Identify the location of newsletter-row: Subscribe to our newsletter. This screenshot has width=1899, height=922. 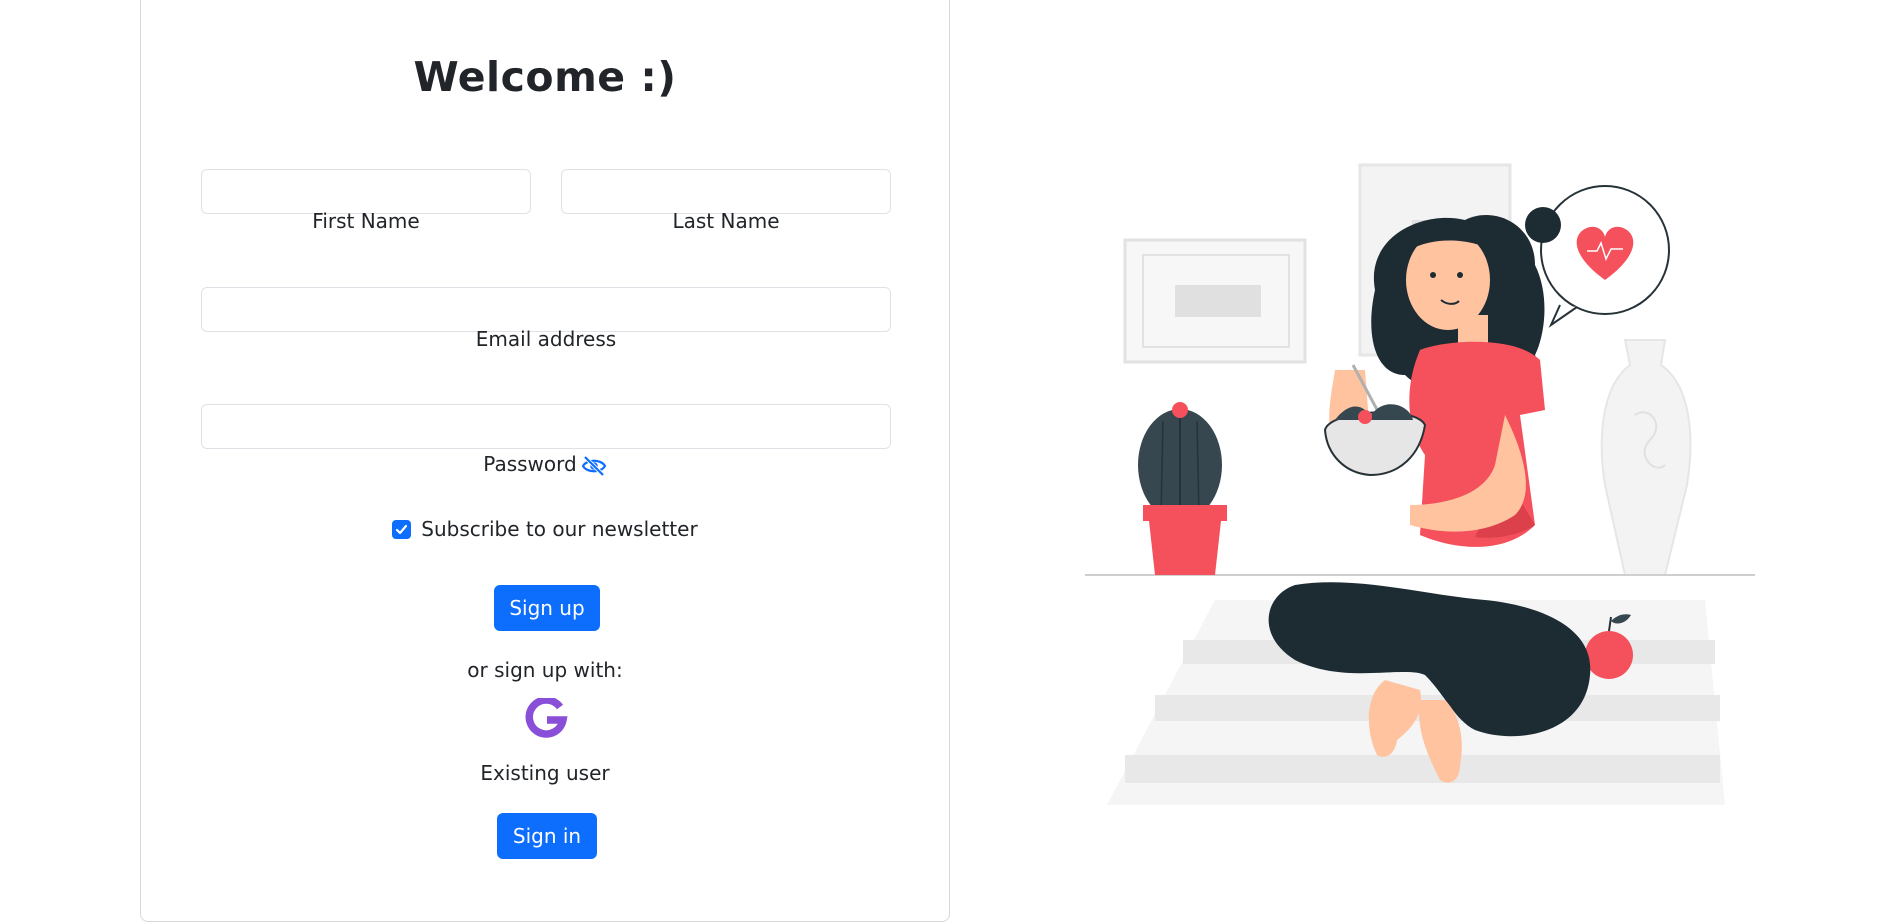
(545, 529).